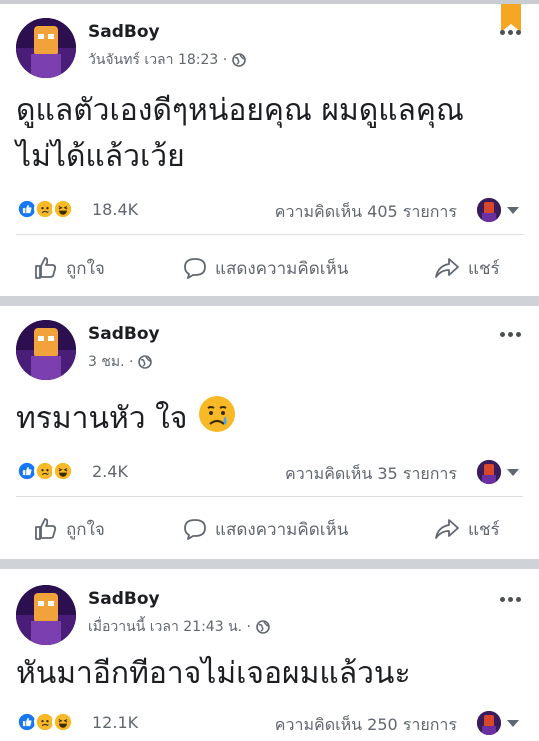  What do you see at coordinates (213, 673) in the screenshot?
I see `post-text-line: หันมาอีกทีอาจไม่เจอผมแล้วนะ` at bounding box center [213, 673].